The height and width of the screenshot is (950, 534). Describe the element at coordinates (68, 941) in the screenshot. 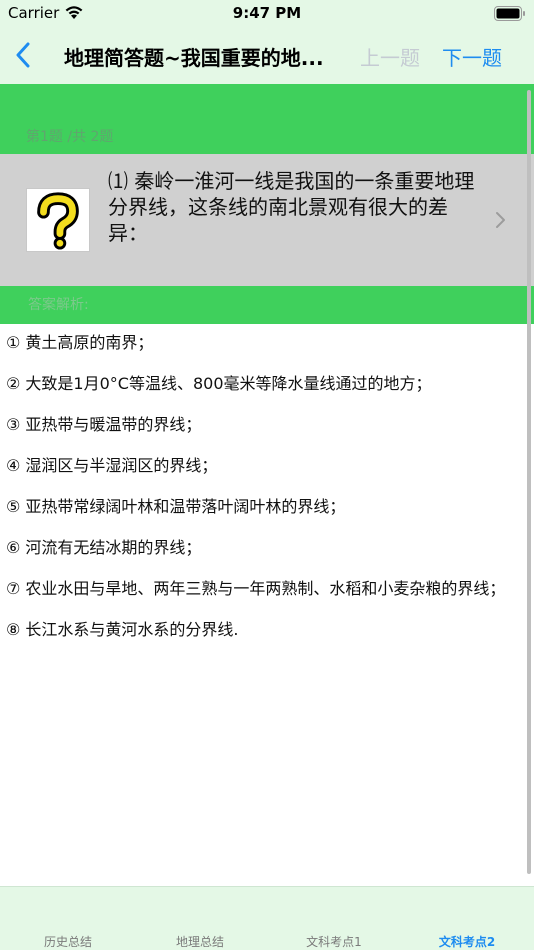

I see `tab-history-summary: 历史总结` at that location.